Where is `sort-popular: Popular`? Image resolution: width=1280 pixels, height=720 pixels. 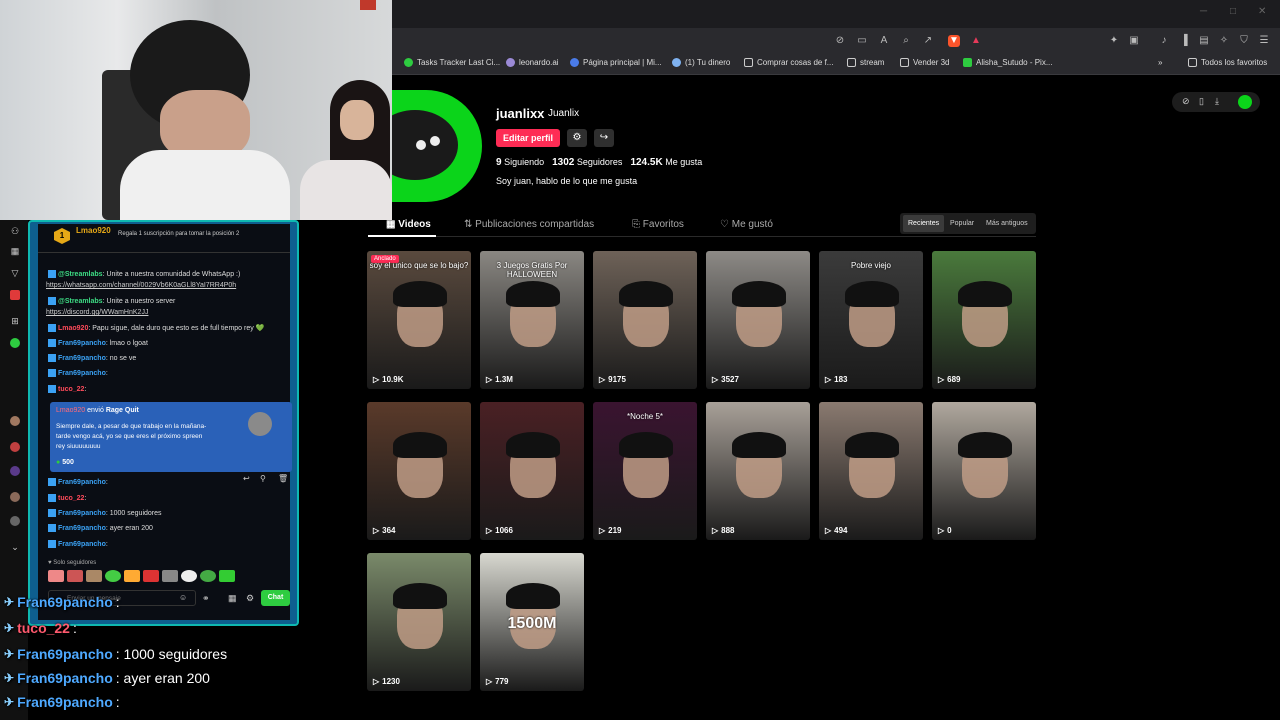 sort-popular: Popular is located at coordinates (962, 223).